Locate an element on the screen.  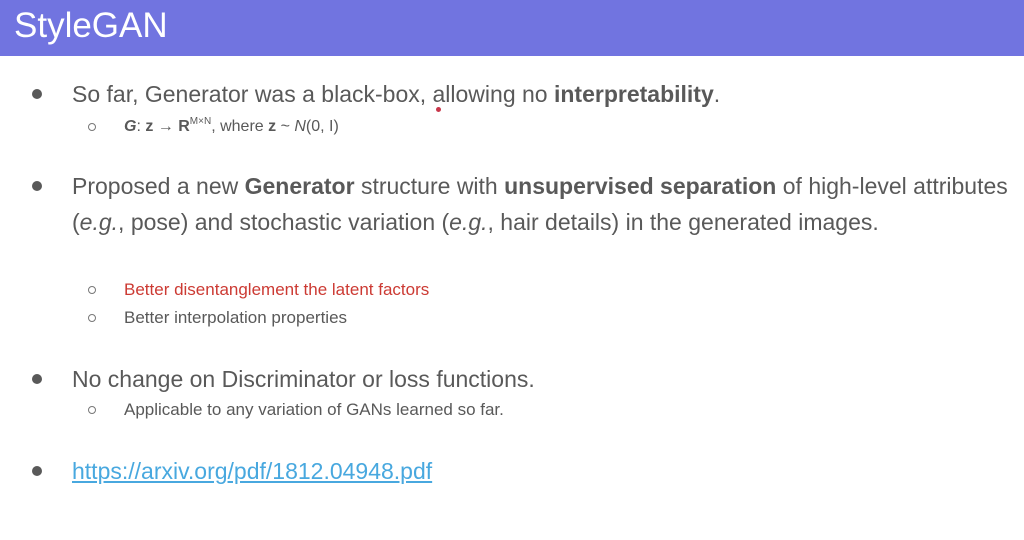
title-bar: StyleGAN is located at coordinates (512, 28).